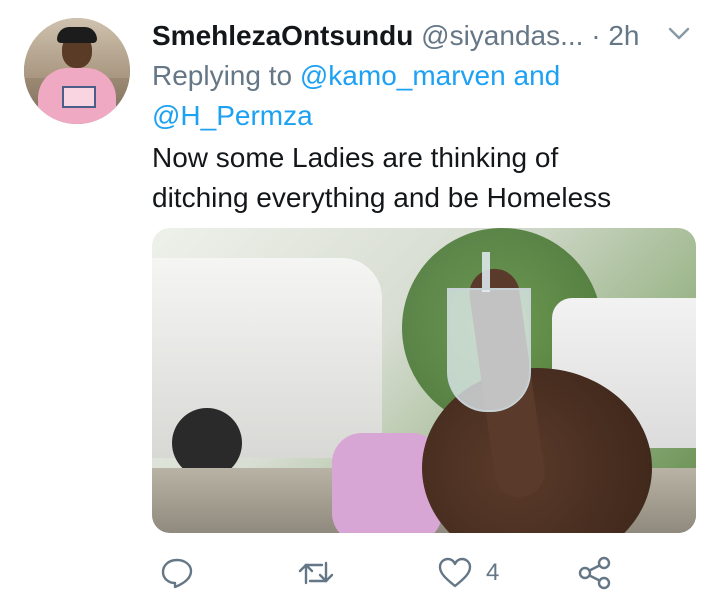 Image resolution: width=720 pixels, height=609 pixels. Describe the element at coordinates (537, 75) in the screenshot. I see `replying-joiner: and` at that location.